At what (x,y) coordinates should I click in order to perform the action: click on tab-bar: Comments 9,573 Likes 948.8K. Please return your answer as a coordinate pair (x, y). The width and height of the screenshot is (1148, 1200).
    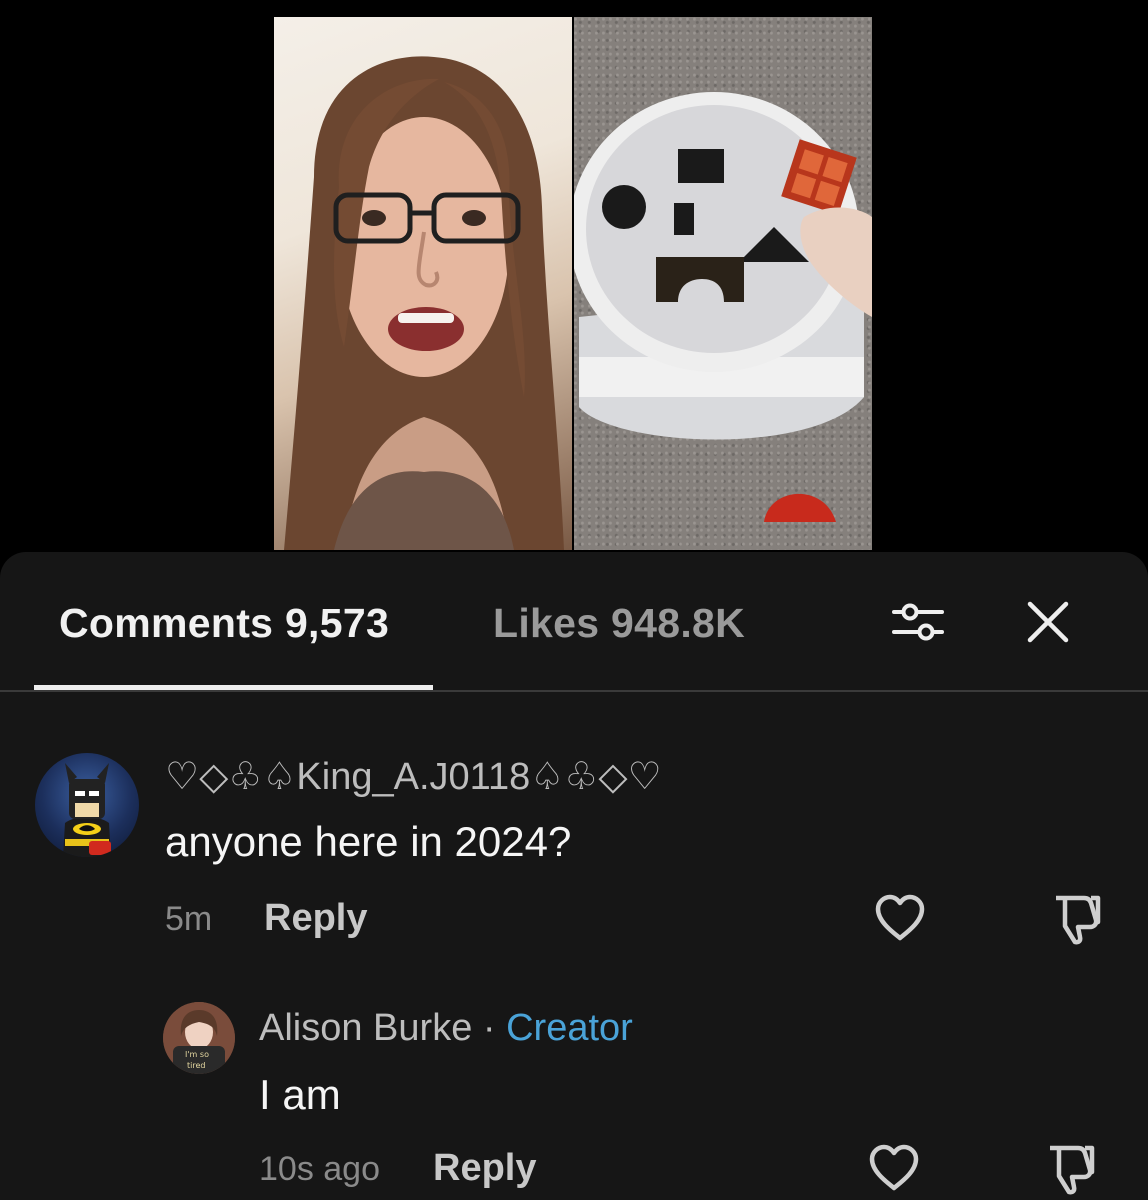
    Looking at the image, I should click on (574, 622).